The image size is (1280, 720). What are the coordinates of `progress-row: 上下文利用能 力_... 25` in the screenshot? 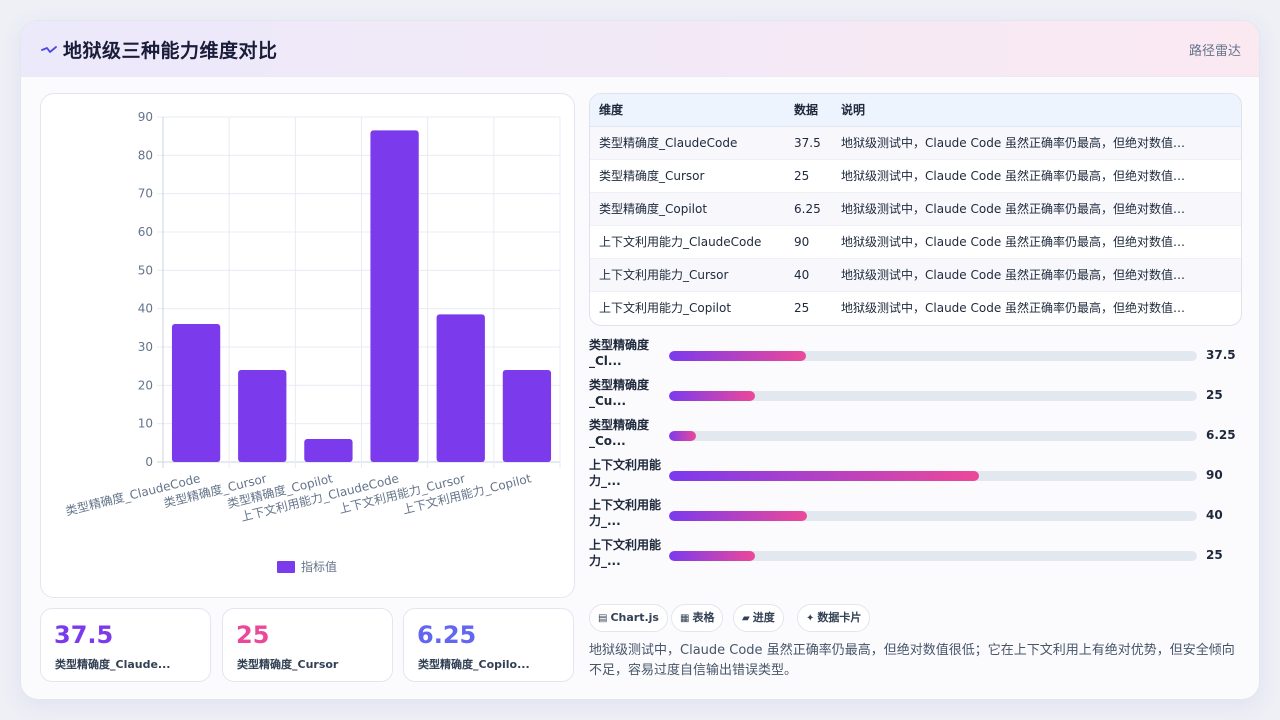 It's located at (919, 553).